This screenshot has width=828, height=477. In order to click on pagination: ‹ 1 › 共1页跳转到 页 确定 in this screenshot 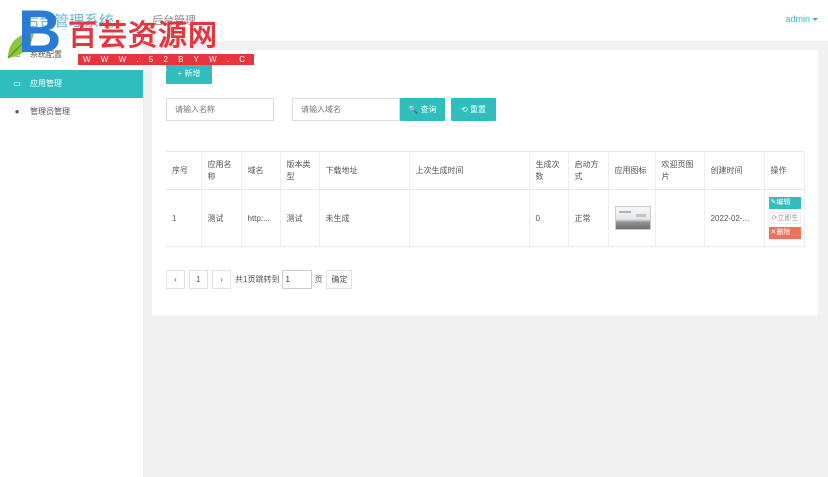, I will do `click(261, 279)`.